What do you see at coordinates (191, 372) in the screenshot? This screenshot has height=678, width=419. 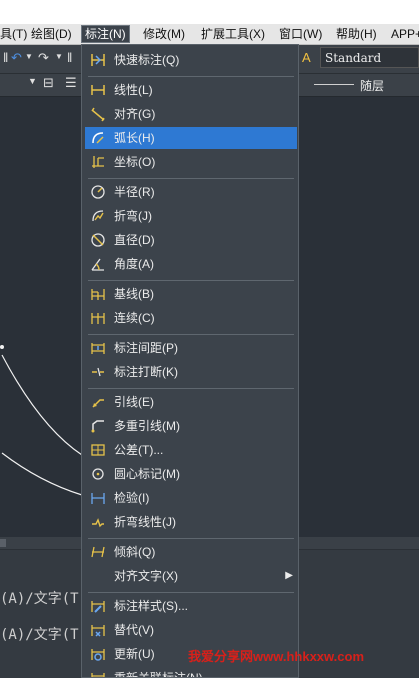 I see `menu-item-dimension-break: 标注打断(K)` at bounding box center [191, 372].